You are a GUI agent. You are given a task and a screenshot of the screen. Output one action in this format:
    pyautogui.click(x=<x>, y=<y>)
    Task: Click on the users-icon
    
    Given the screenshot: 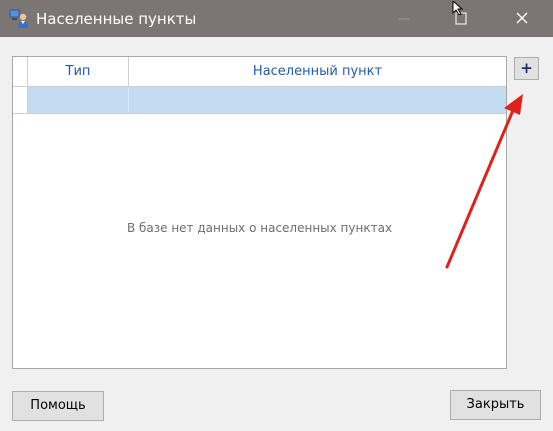 What is the action you would take?
    pyautogui.click(x=20, y=19)
    